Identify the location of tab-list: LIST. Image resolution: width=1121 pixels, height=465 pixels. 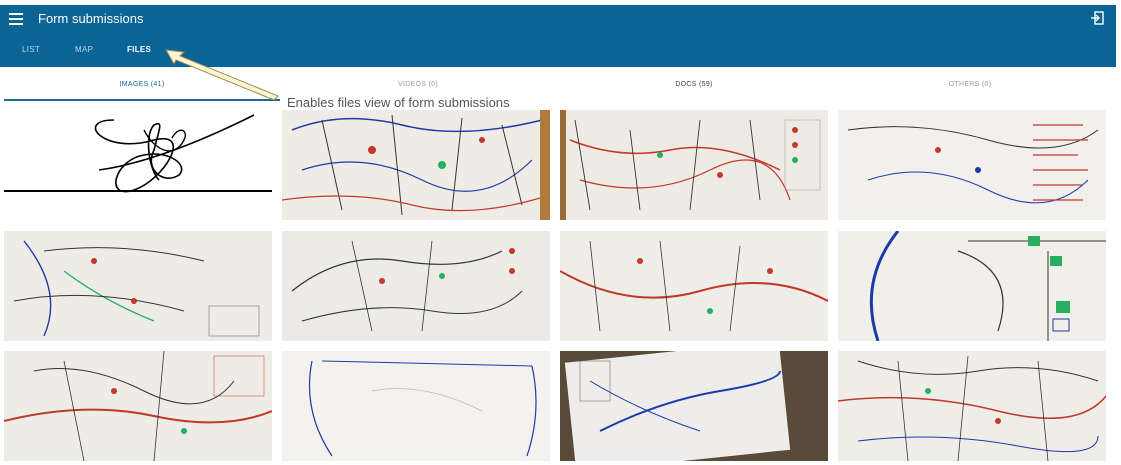
(31, 49).